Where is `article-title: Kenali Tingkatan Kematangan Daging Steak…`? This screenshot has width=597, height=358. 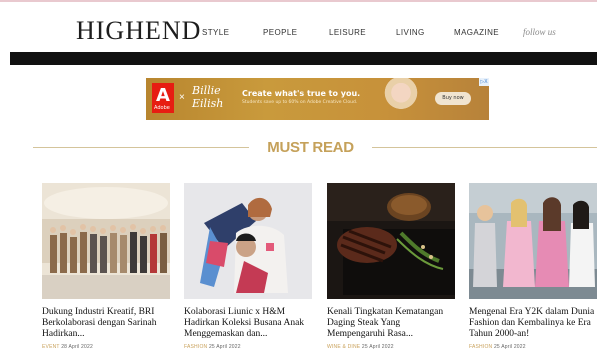 article-title: Kenali Tingkatan Kematangan Daging Steak… is located at coordinates (391, 323).